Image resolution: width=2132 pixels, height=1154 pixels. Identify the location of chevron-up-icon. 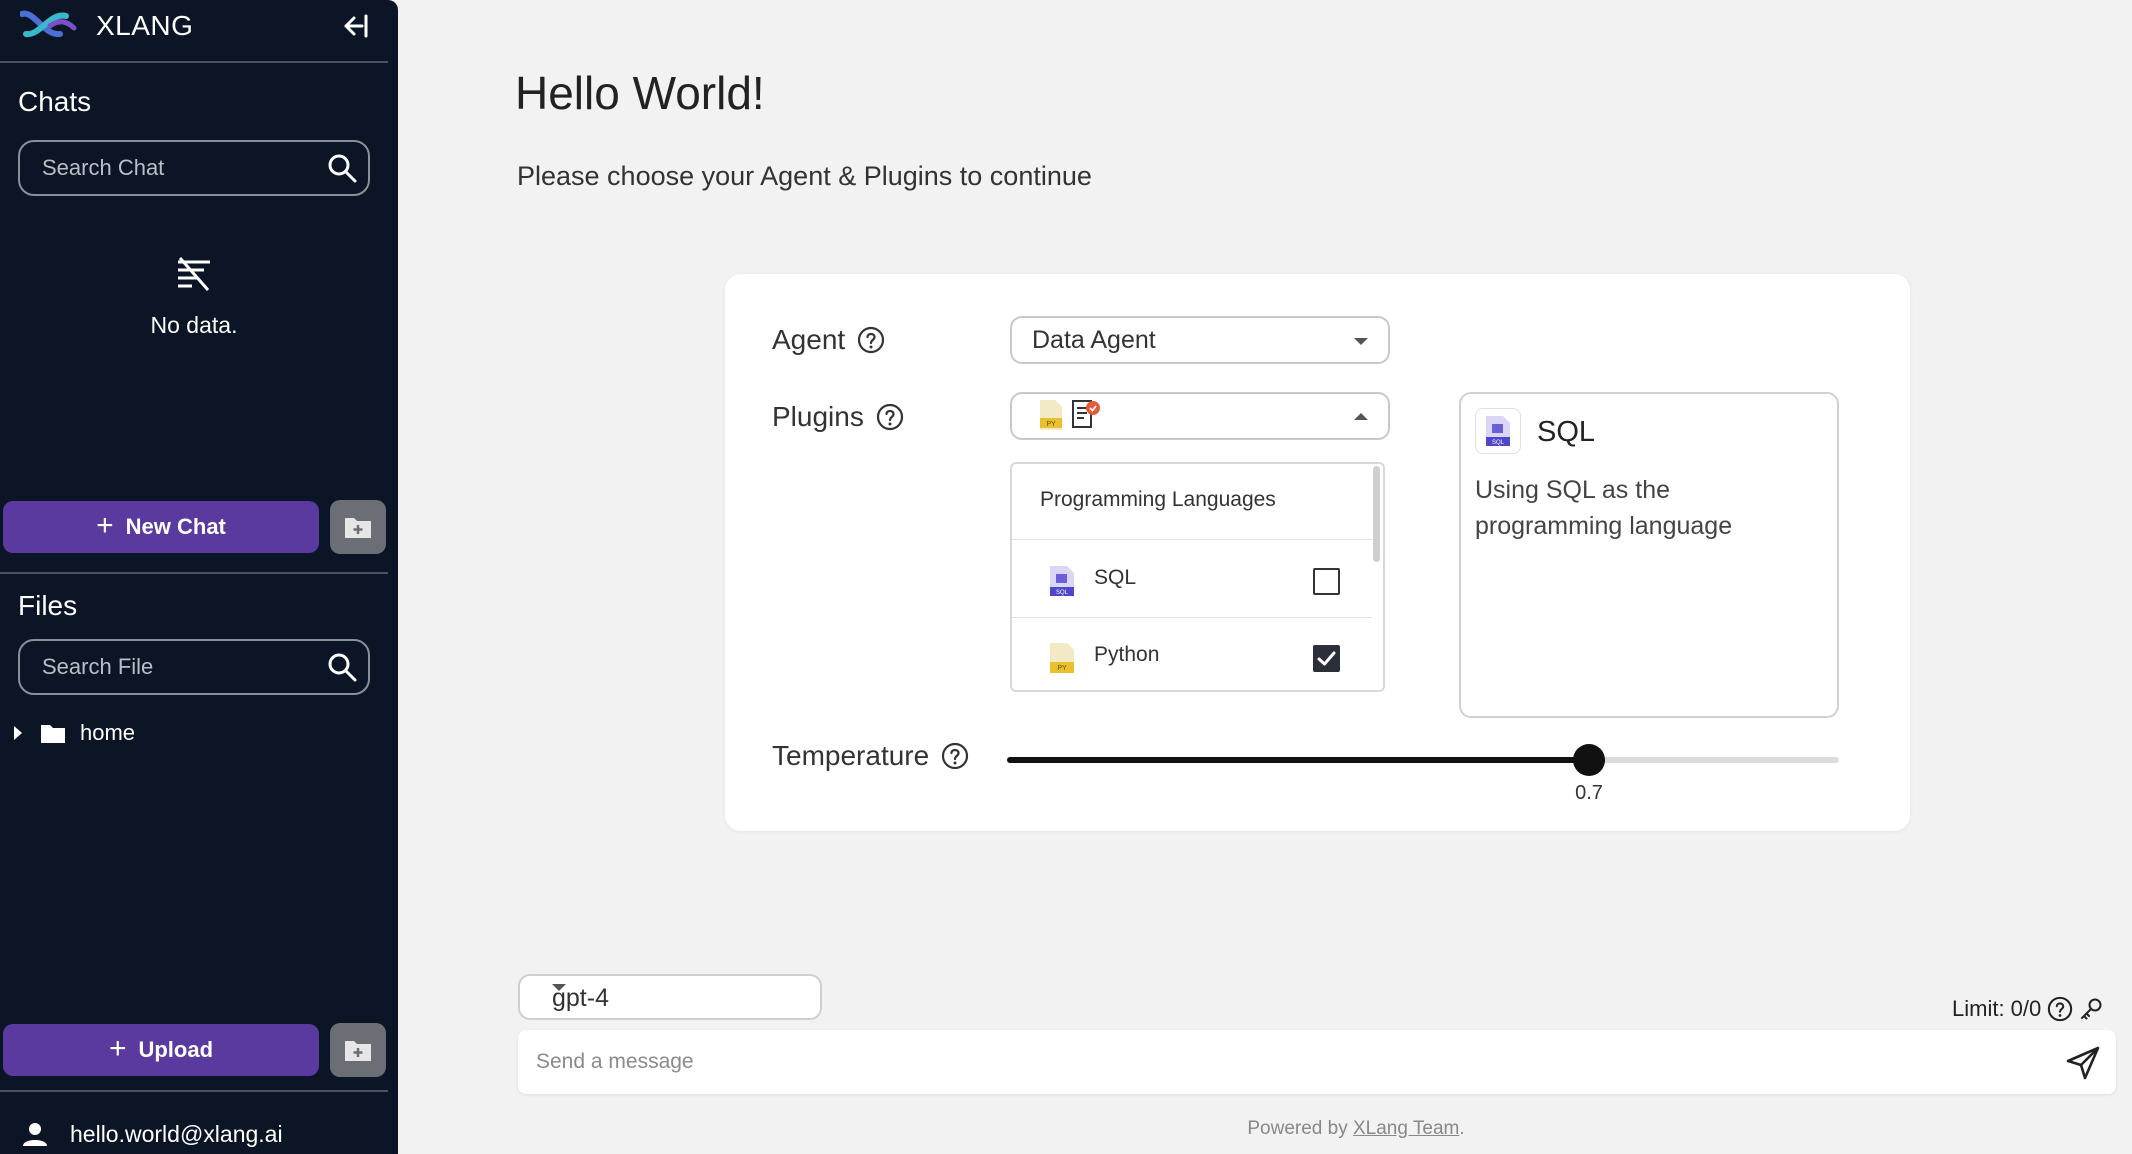
(1361, 416).